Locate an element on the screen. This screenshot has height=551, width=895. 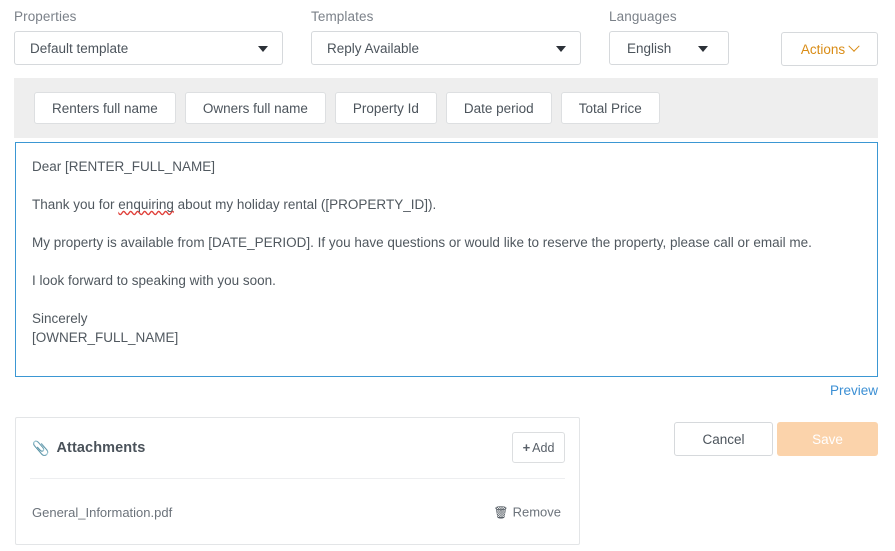
attachments-title: Attachments is located at coordinates (101, 448).